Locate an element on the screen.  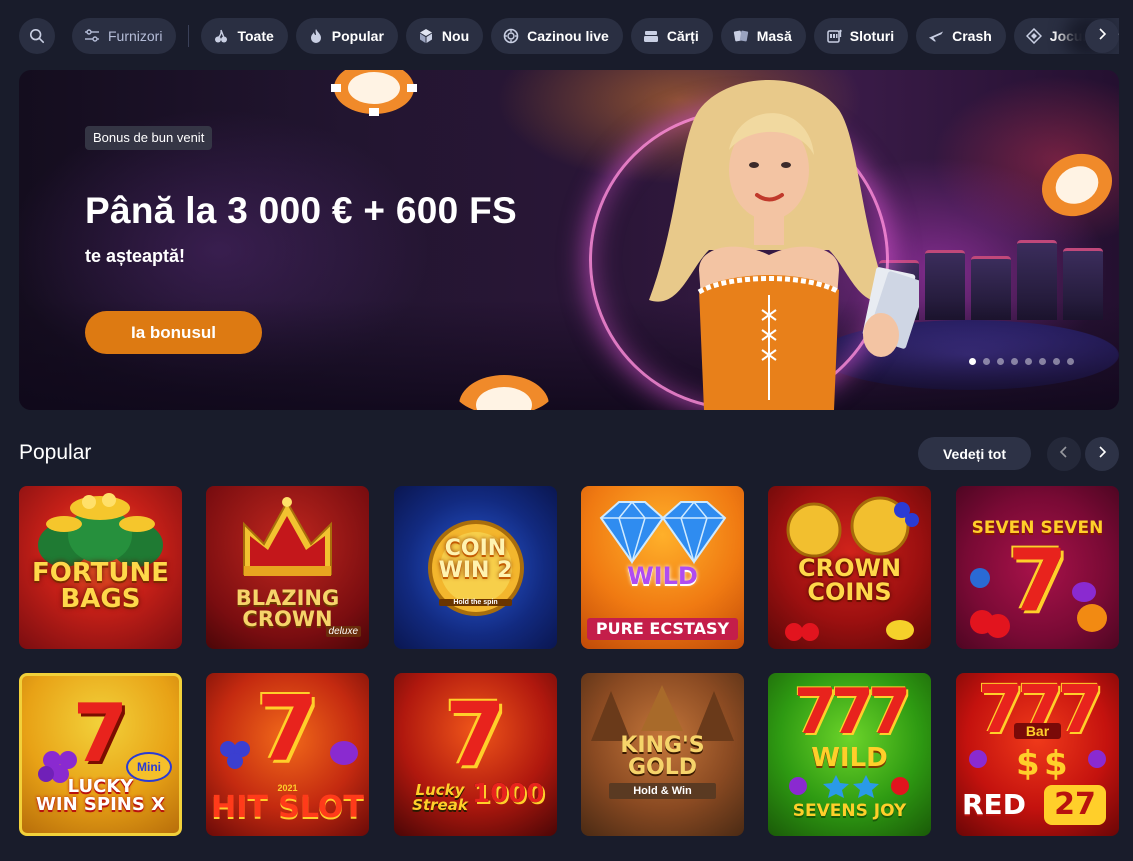
plane-icon is located at coordinates (936, 36).